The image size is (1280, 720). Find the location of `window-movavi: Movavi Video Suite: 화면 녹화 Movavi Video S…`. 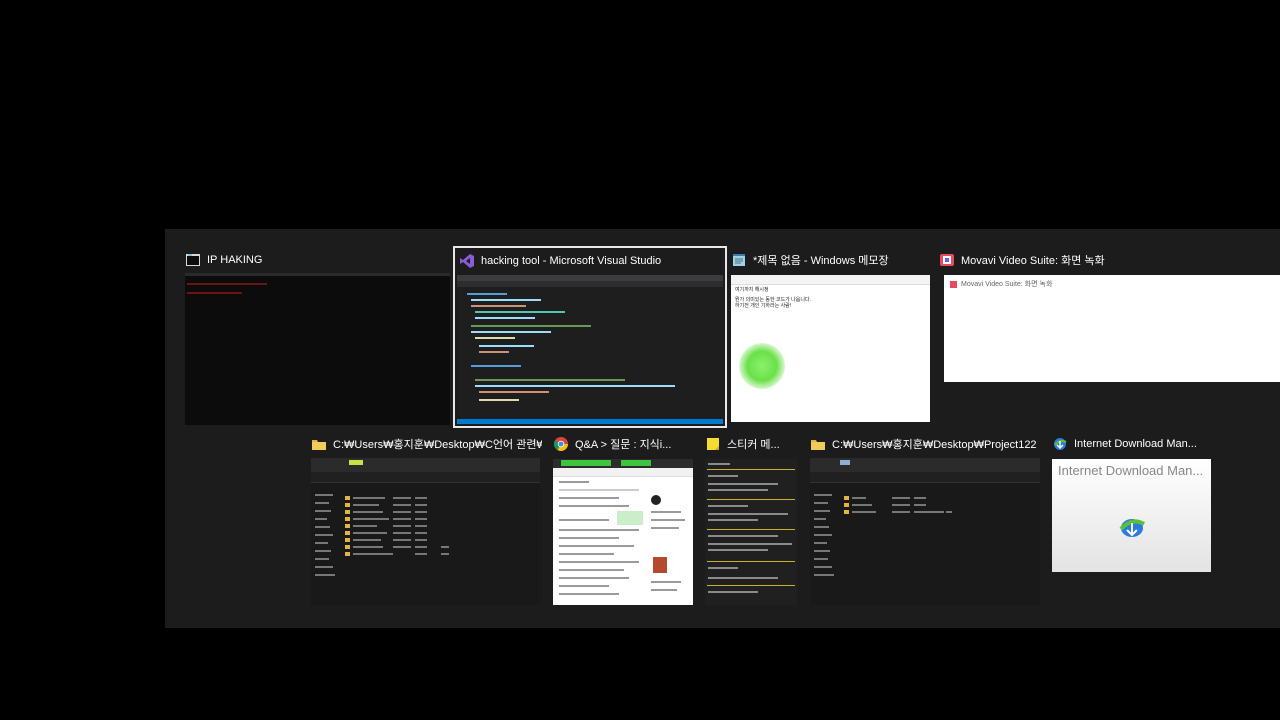

window-movavi: Movavi Video Suite: 화면 녹화 Movavi Video S… is located at coordinates (1109, 315).